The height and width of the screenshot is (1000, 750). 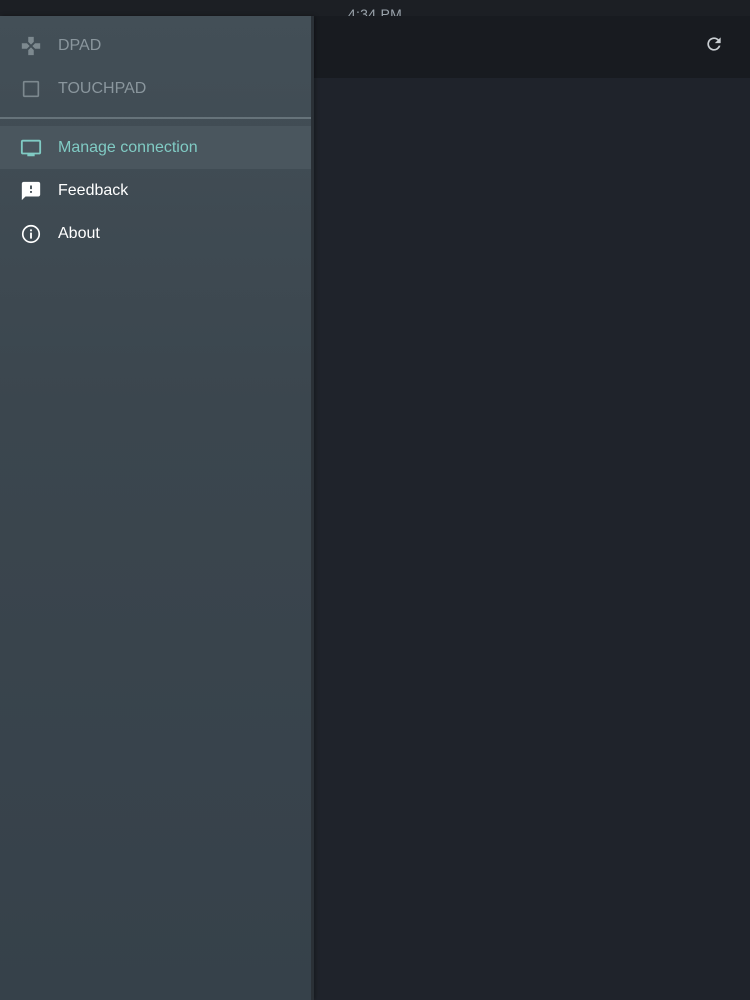 I want to click on drawer-divider, so click(x=156, y=118).